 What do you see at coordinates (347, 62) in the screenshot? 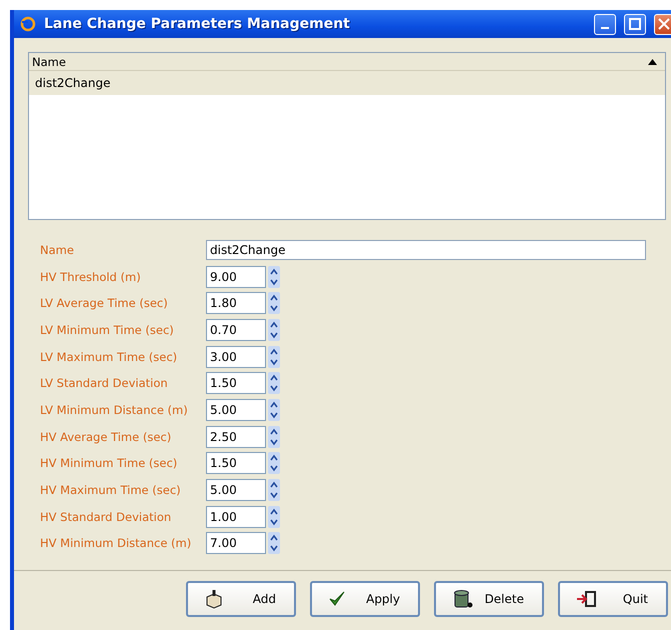
I see `column-header: Name` at bounding box center [347, 62].